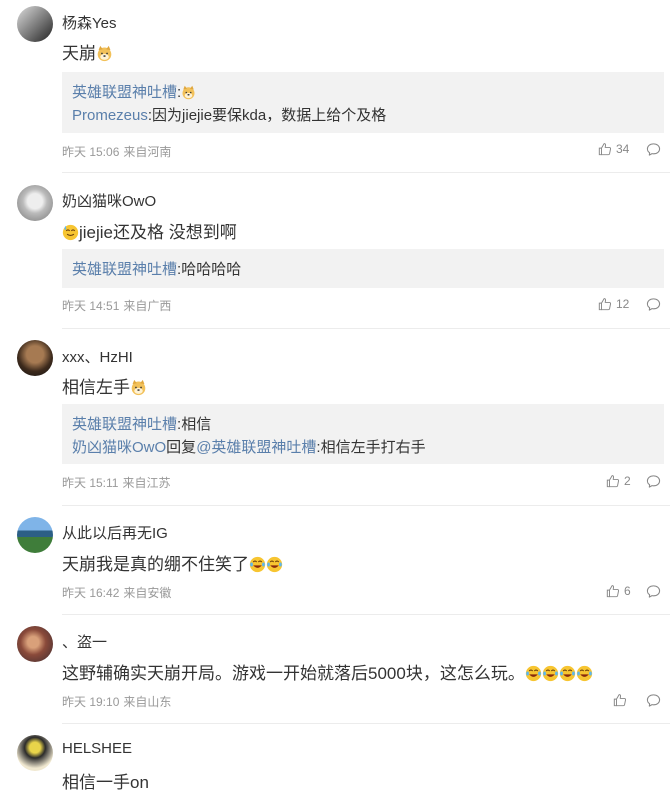  I want to click on comment-text-body: 天崩, so click(79, 53).